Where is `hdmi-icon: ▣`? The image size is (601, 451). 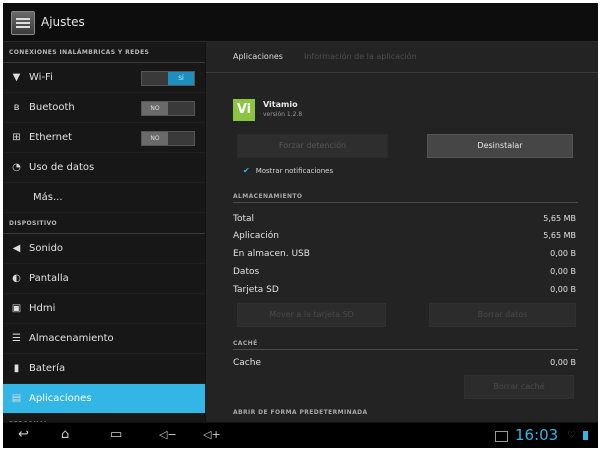
hdmi-icon: ▣ is located at coordinates (16, 308).